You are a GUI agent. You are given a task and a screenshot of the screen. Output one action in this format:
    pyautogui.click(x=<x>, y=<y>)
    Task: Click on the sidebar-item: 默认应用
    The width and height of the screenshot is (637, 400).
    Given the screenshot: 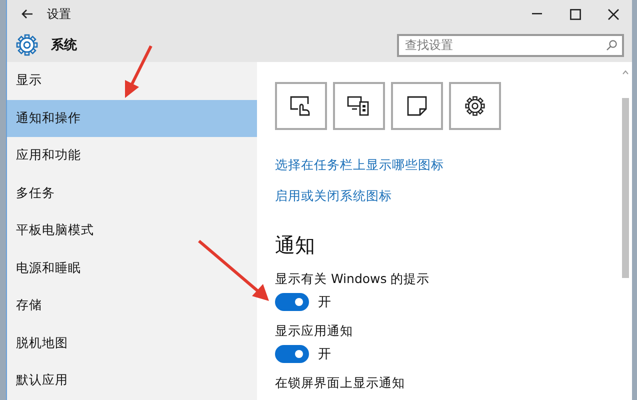 What is the action you would take?
    pyautogui.click(x=132, y=381)
    